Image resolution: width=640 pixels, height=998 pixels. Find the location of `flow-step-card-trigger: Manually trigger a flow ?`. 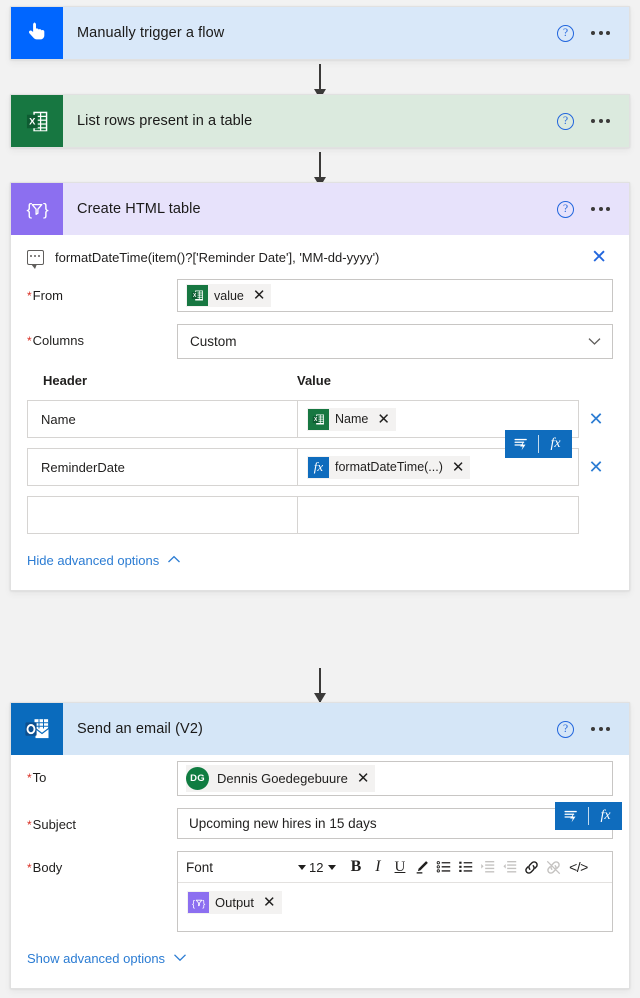

flow-step-card-trigger: Manually trigger a flow ? is located at coordinates (320, 33).